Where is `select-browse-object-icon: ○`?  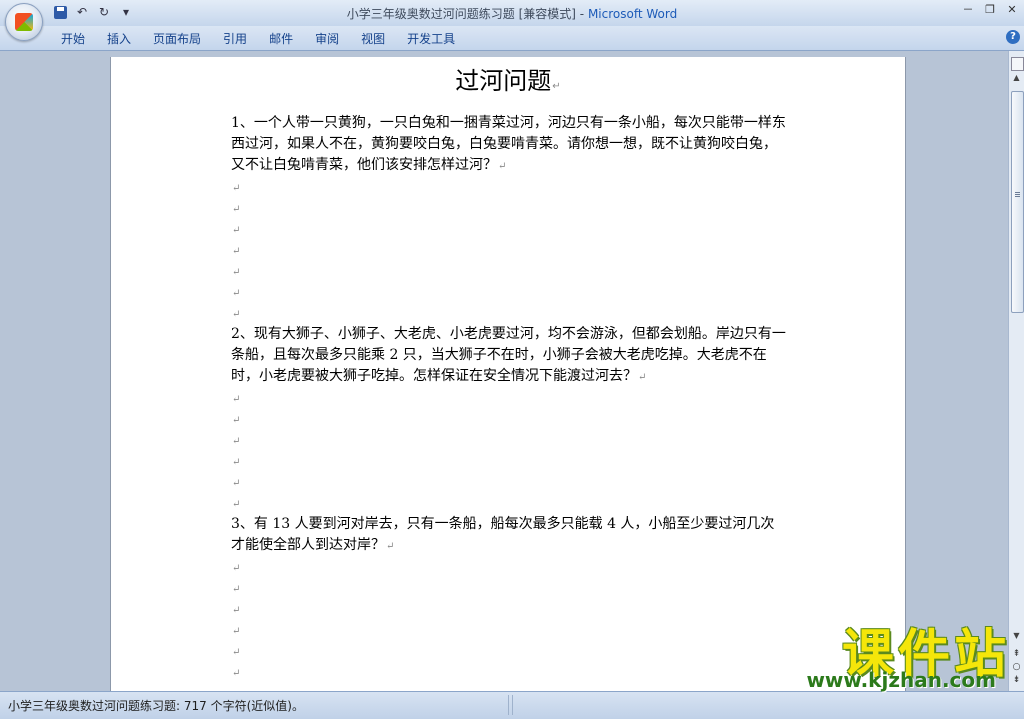
select-browse-object-icon: ○ is located at coordinates (1016, 667).